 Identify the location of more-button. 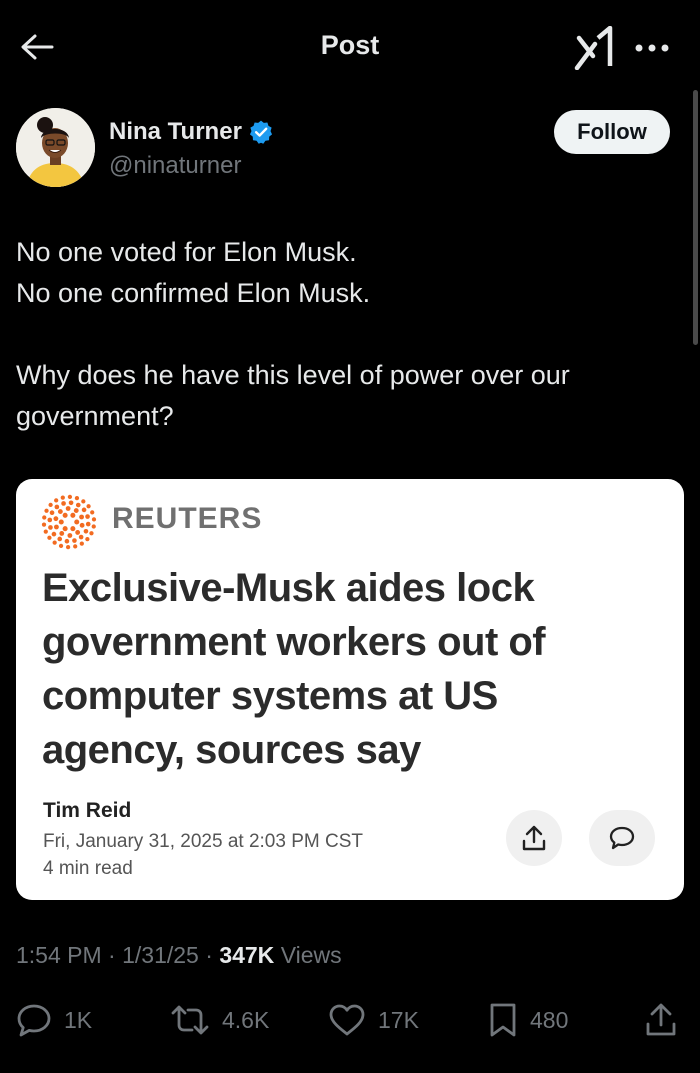
(652, 48).